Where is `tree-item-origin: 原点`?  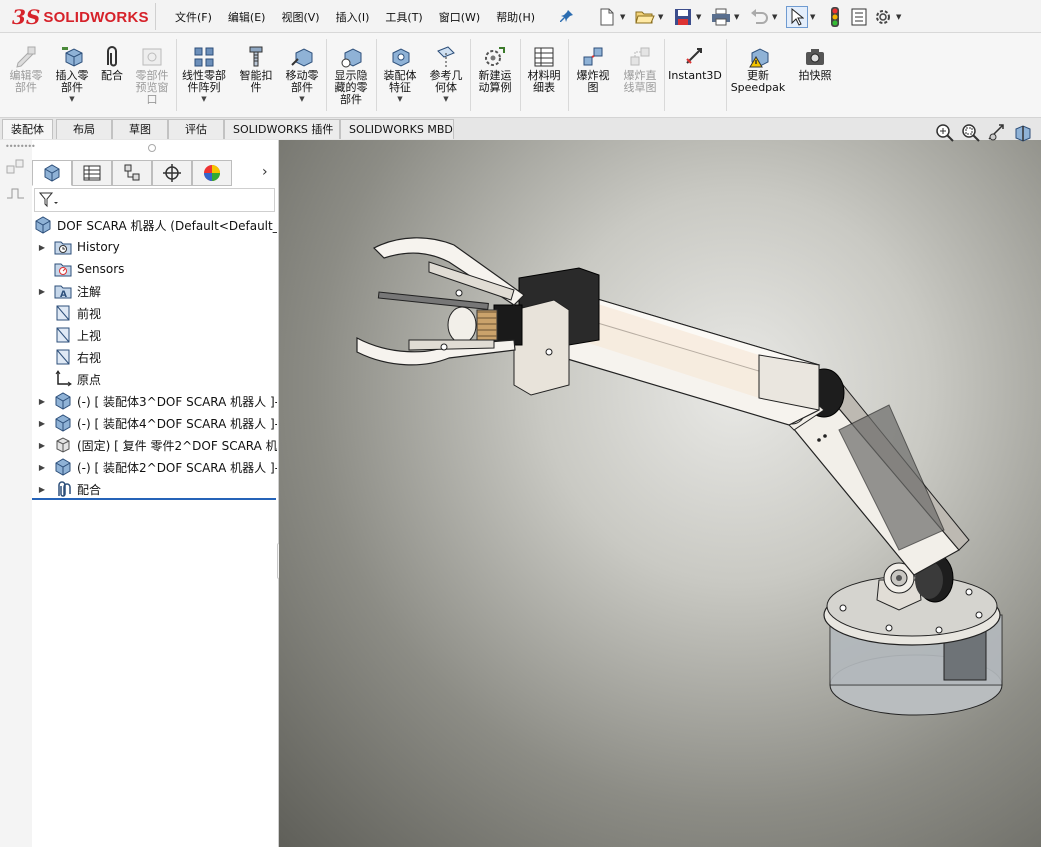
tree-item-origin: 原点 is located at coordinates (154, 379).